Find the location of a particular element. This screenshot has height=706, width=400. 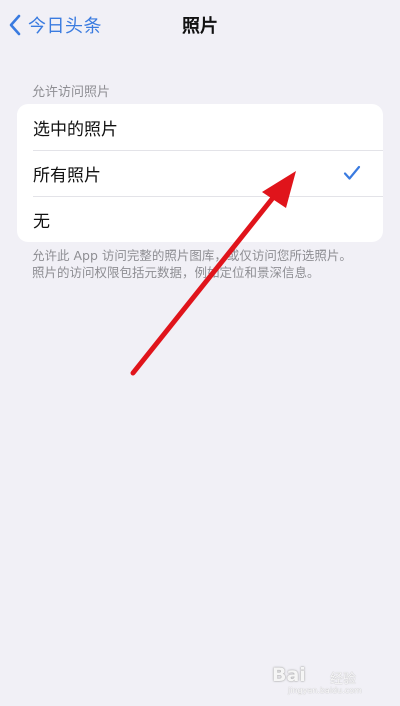

option-all-photos: 所有照片 is located at coordinates (200, 173).